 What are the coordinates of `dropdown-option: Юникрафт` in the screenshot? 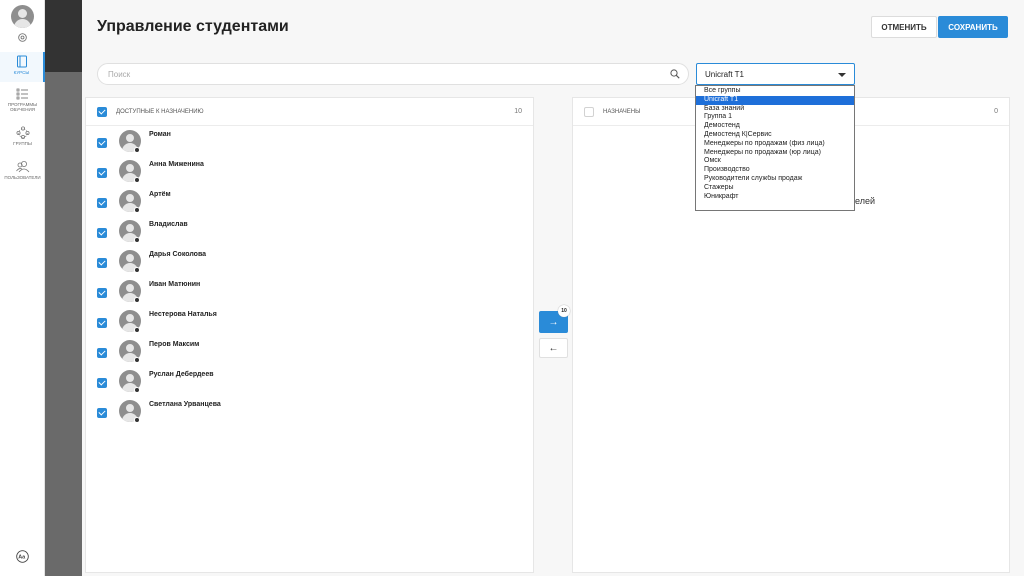 It's located at (775, 197).